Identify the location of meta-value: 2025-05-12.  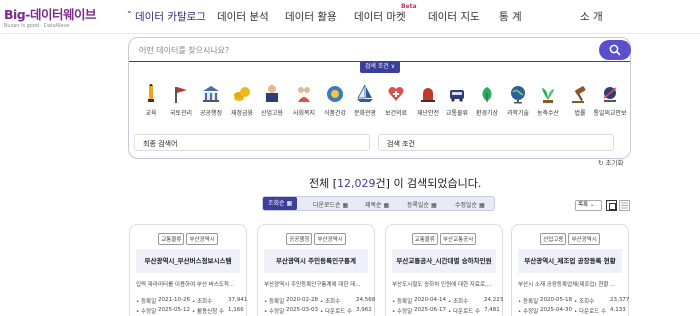
(174, 310).